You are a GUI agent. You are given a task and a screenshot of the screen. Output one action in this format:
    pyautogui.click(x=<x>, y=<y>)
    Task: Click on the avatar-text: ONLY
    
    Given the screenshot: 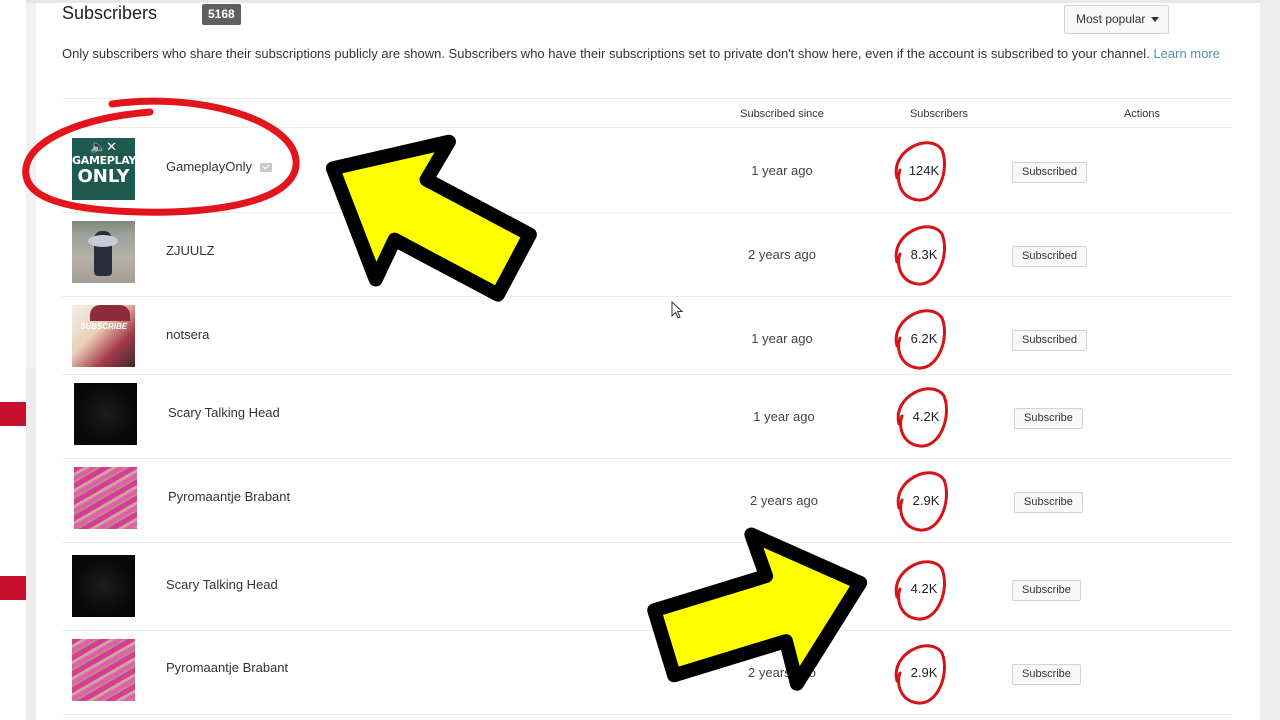 What is the action you would take?
    pyautogui.click(x=103, y=176)
    